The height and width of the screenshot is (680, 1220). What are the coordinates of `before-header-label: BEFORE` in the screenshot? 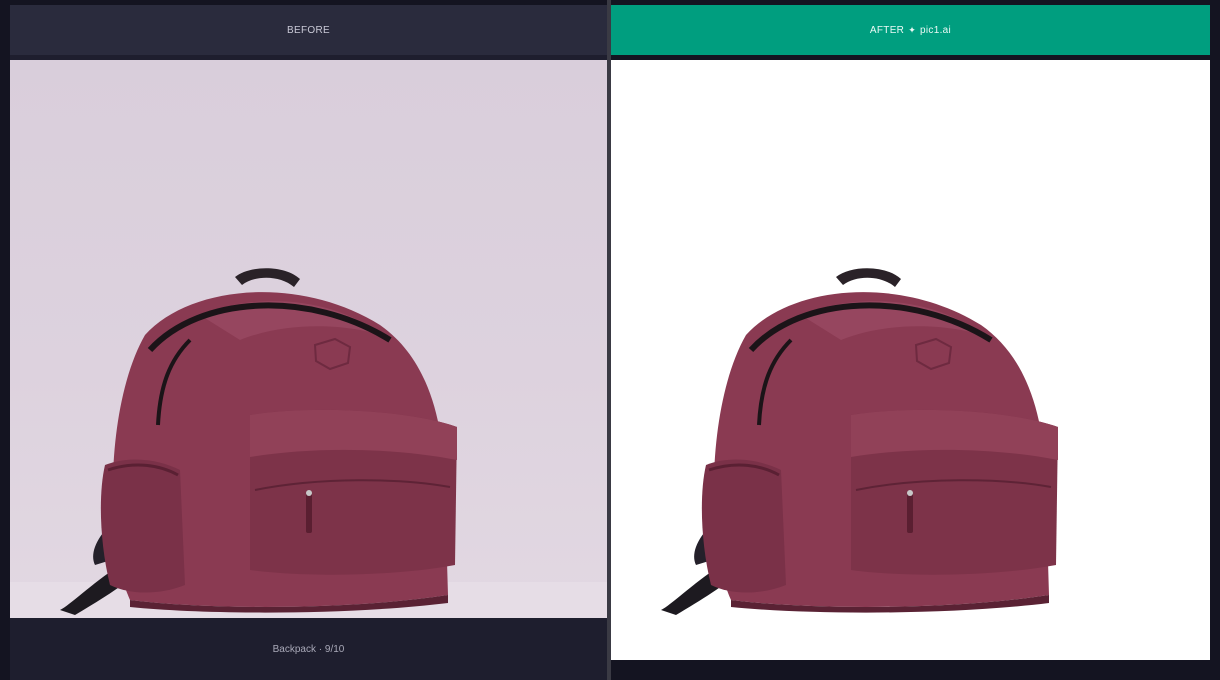 It's located at (308, 30).